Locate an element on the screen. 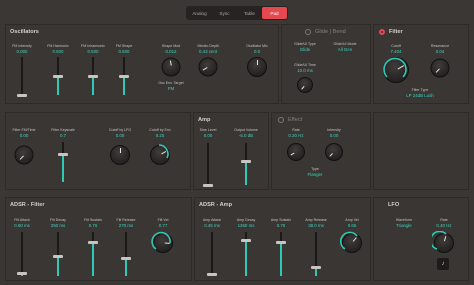 The height and width of the screenshot is (285, 474). glide-power-icon is located at coordinates (308, 32).